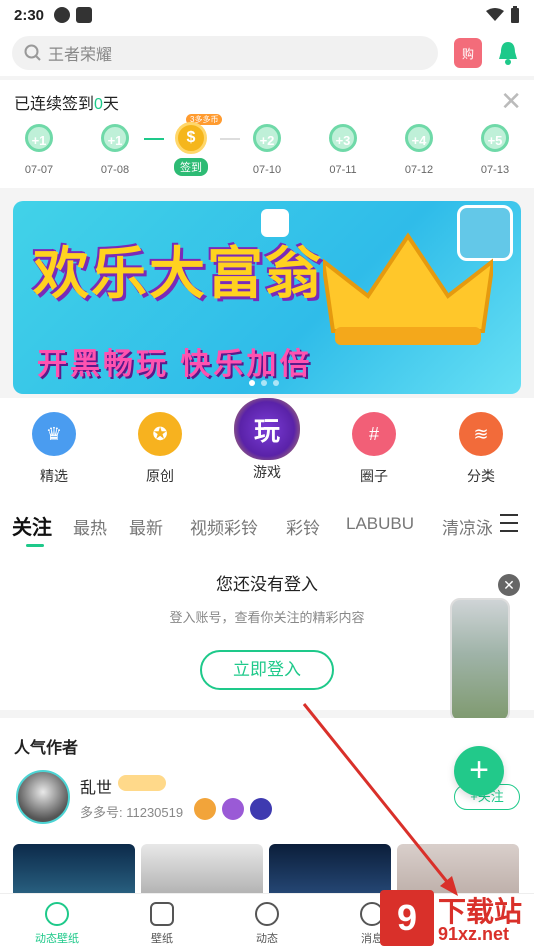  What do you see at coordinates (142, 783) in the screenshot?
I see `vip-badge-icon` at bounding box center [142, 783].